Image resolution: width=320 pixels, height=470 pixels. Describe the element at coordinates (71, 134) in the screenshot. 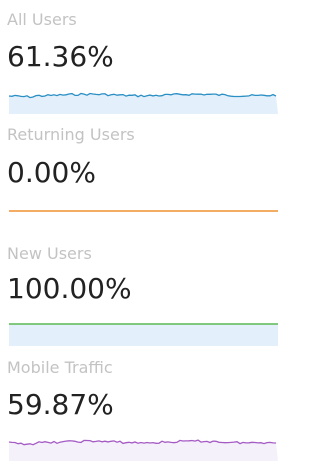

I see `metric-label: Returning Users` at that location.